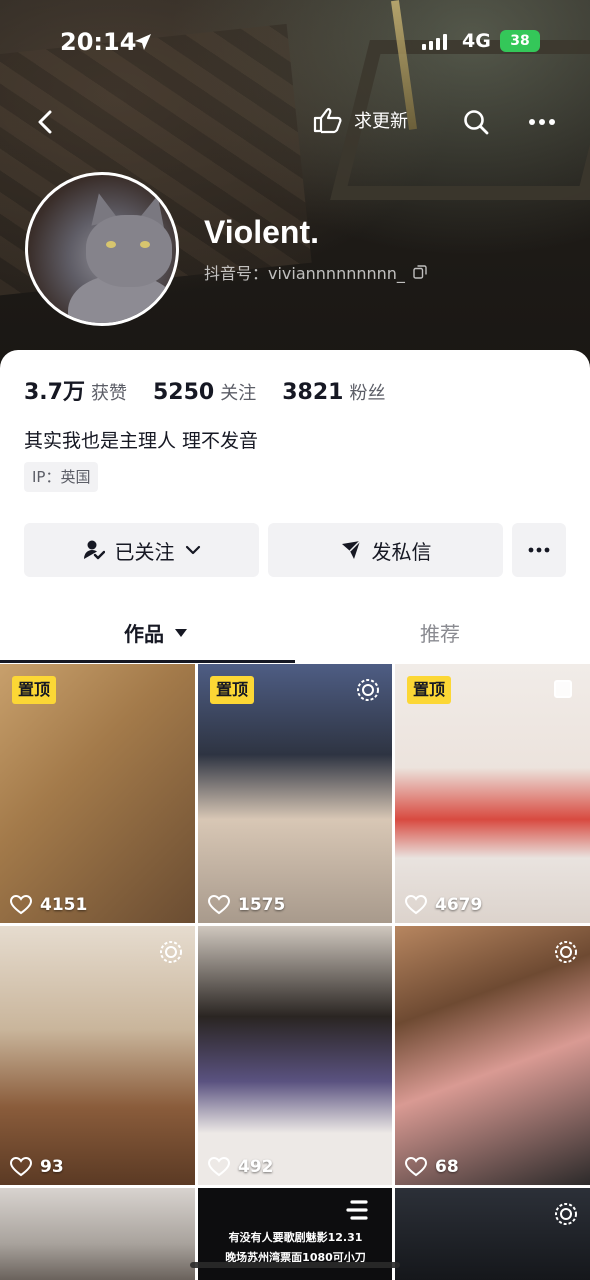  Describe the element at coordinates (336, 273) in the screenshot. I see `douyin-id-value: viviannnnnnnnn_` at that location.